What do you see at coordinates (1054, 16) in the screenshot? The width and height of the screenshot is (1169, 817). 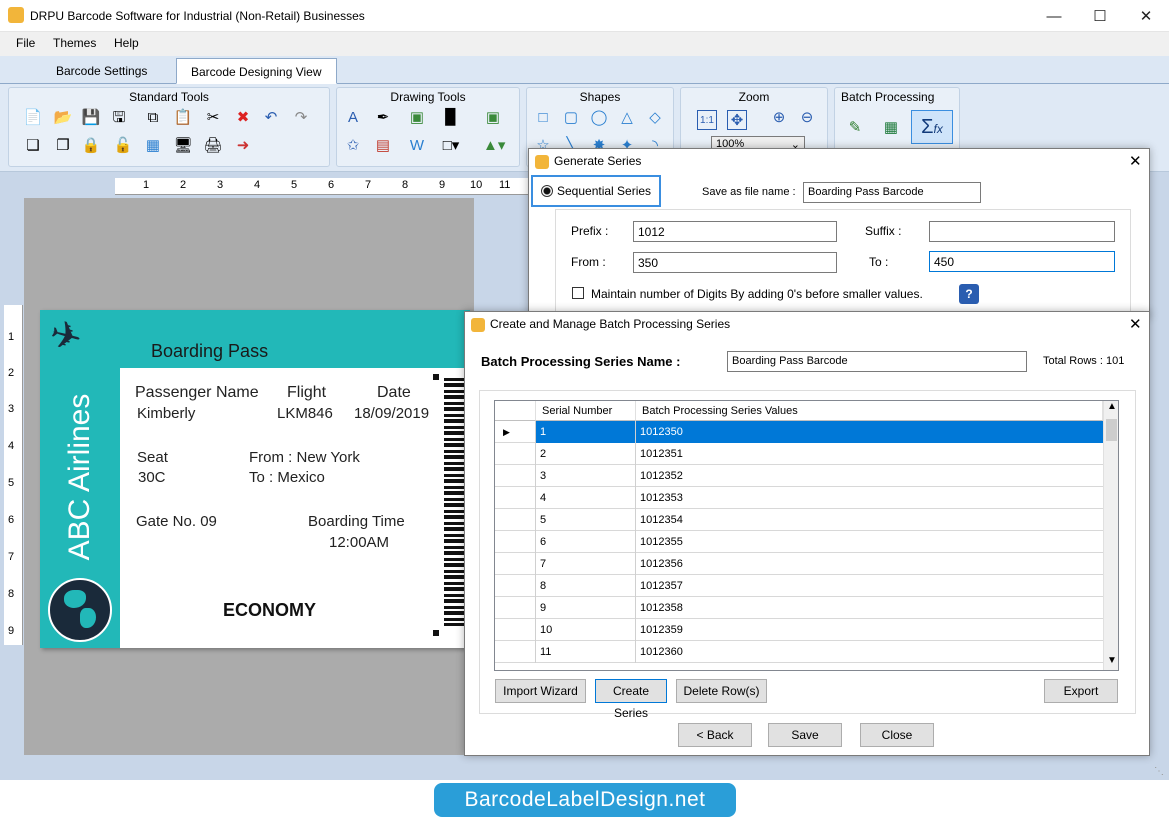 I see `minimize-button: —` at bounding box center [1054, 16].